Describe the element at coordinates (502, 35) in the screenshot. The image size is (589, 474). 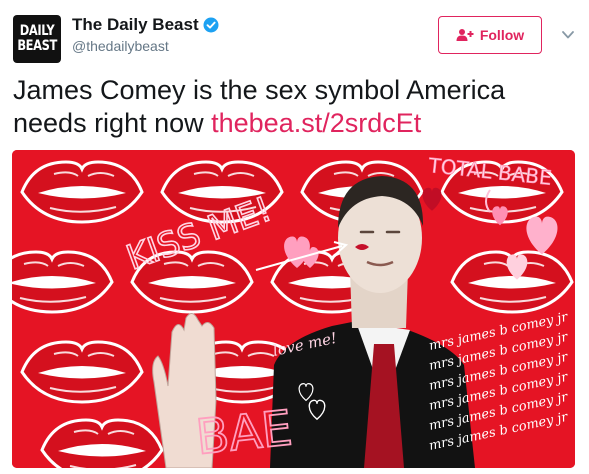
I see `follow-label: Follow` at that location.